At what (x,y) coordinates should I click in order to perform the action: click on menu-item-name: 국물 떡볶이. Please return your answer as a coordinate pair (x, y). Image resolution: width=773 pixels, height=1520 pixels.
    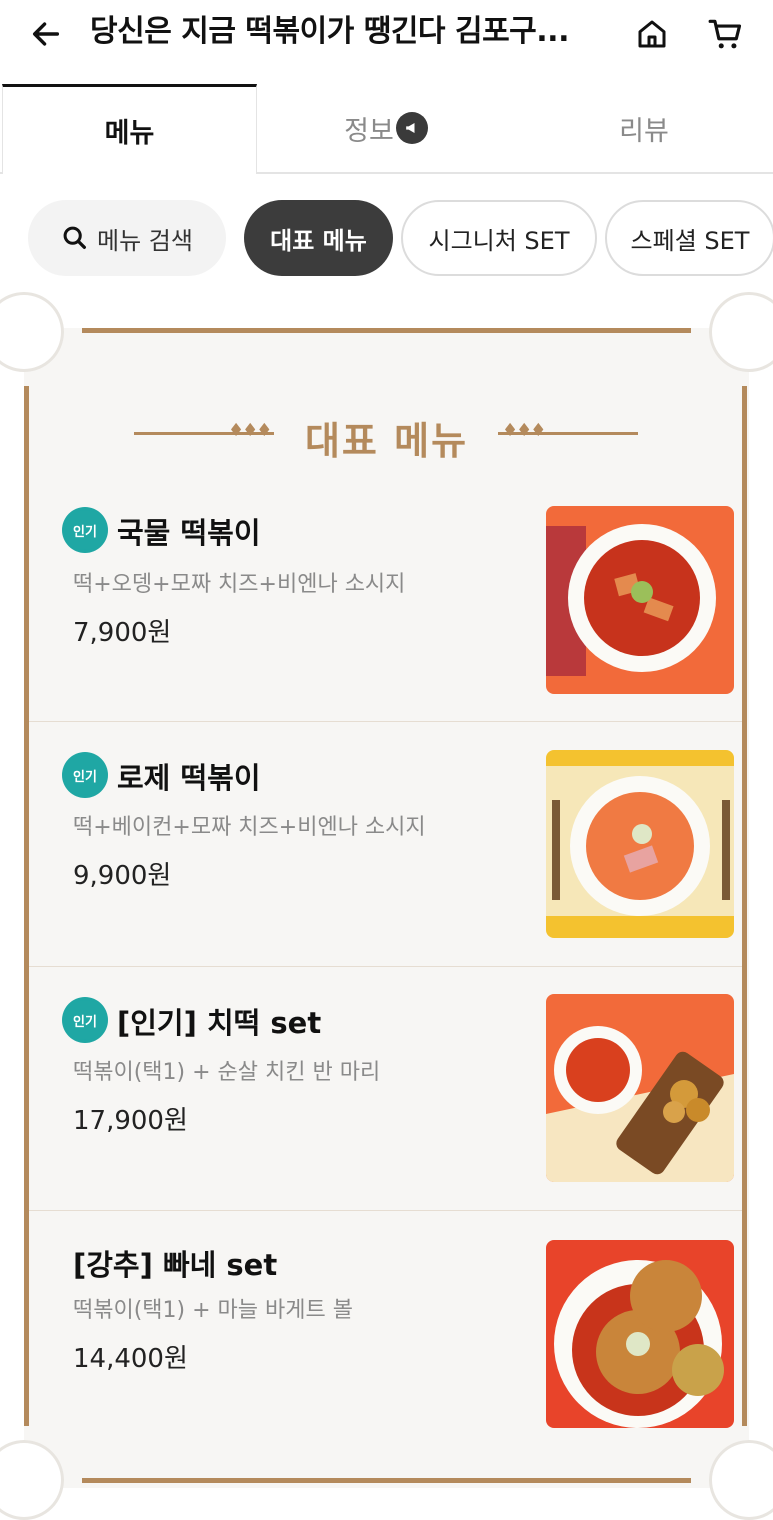
    Looking at the image, I should click on (189, 533).